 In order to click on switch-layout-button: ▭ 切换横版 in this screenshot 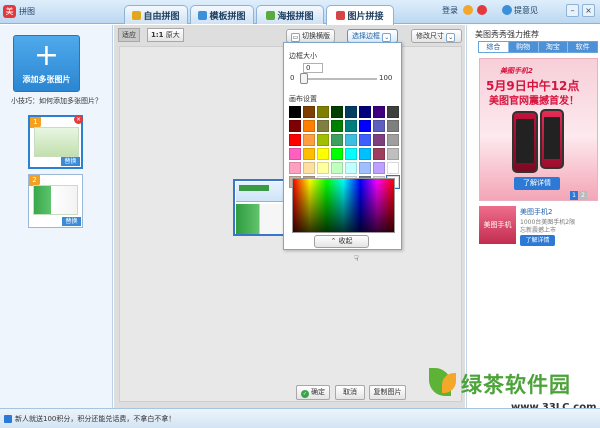, I will do `click(310, 36)`.